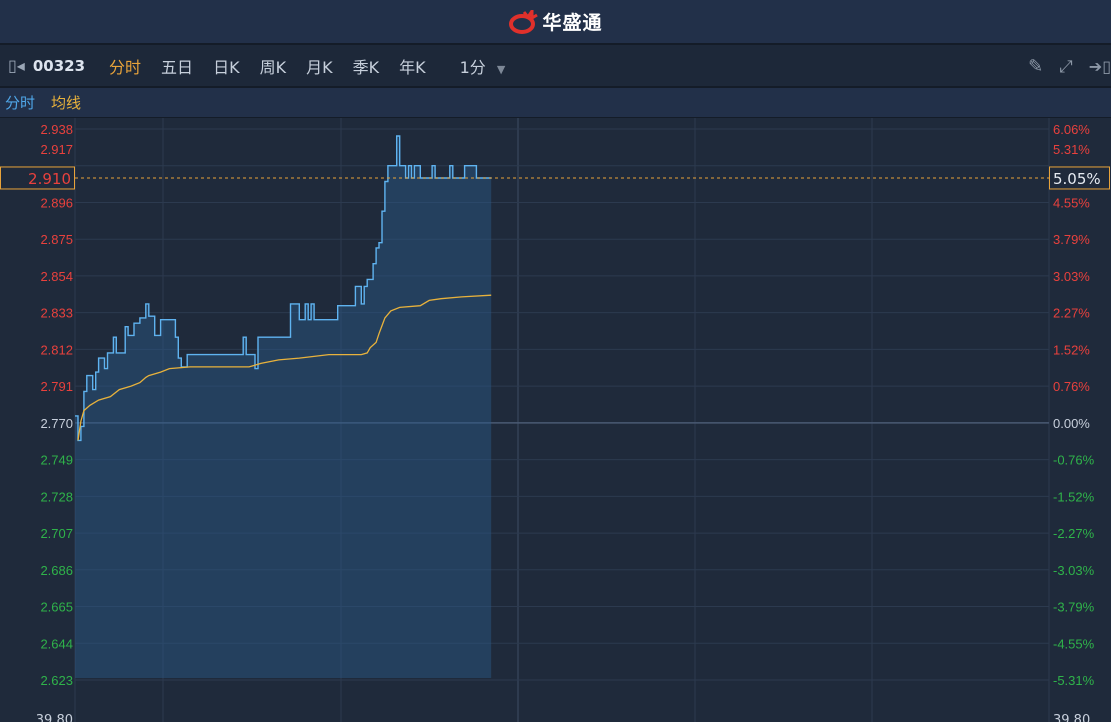  I want to click on exit-icon: ➔▯, so click(1100, 66).